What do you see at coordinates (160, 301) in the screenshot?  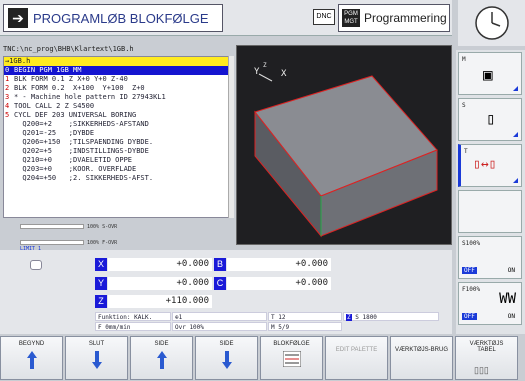 I see `axis-value-z: +110.000` at bounding box center [160, 301].